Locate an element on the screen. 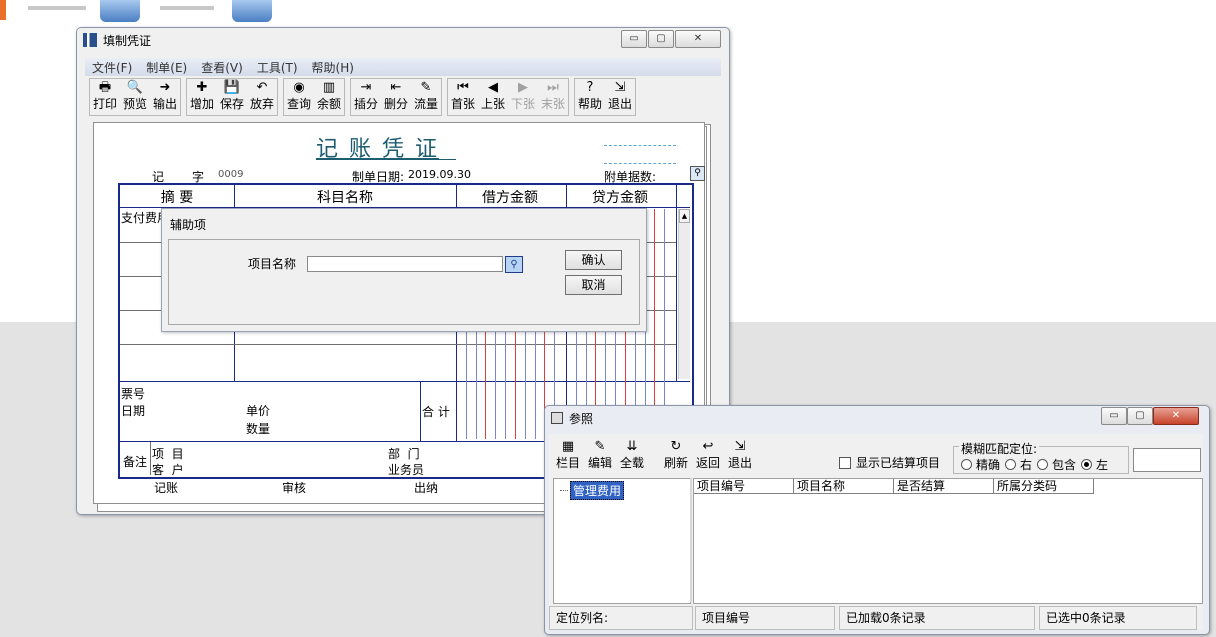  show-settled-checkbox is located at coordinates (845, 462).